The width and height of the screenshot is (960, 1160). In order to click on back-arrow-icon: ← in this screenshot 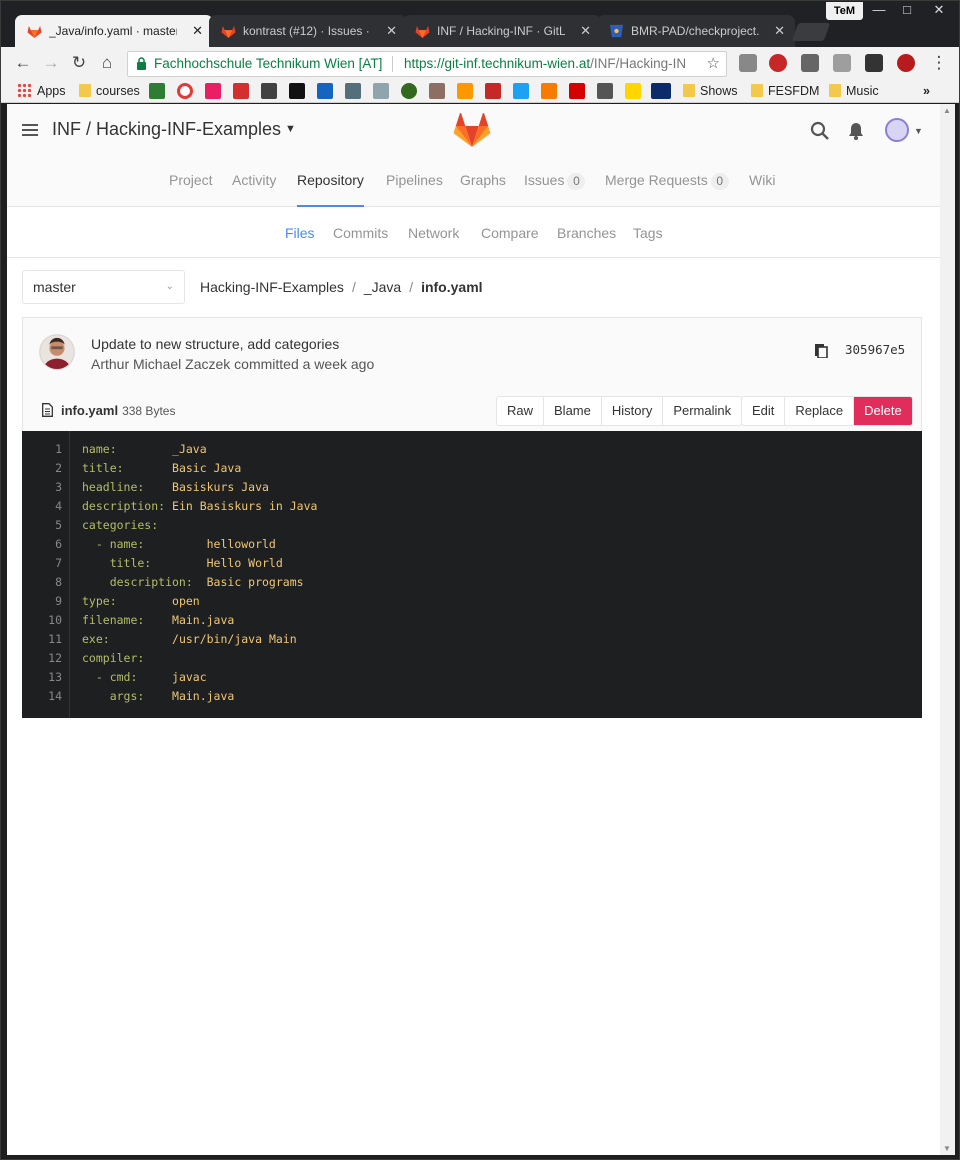, I will do `click(23, 63)`.